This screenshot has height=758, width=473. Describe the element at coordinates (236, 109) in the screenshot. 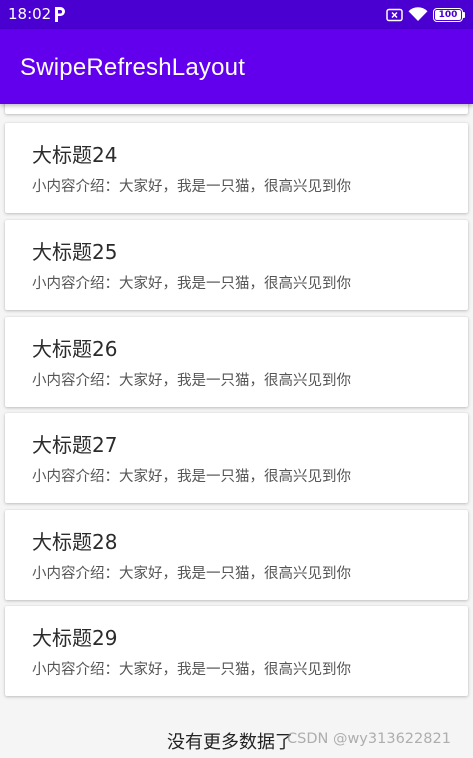

I see `list-item-partial` at that location.